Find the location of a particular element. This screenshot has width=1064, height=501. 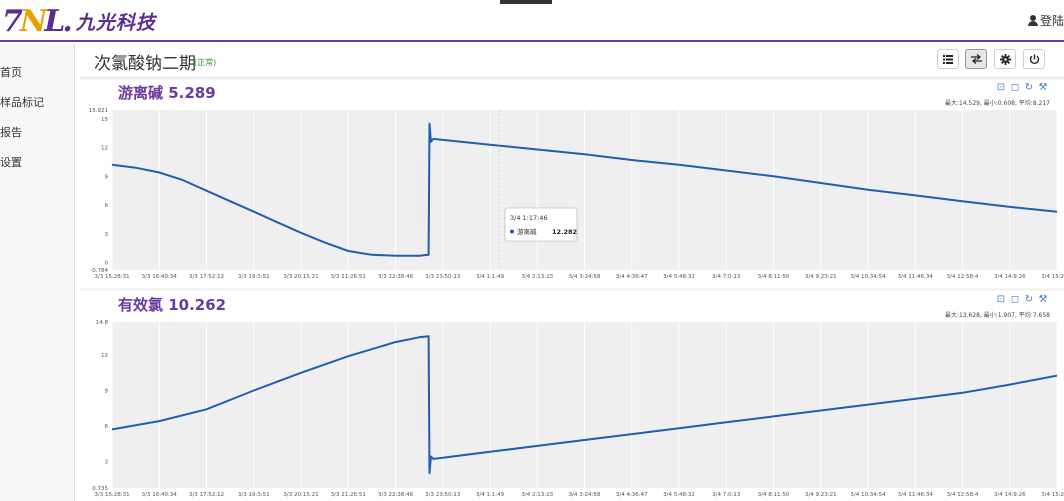

power-button is located at coordinates (1034, 59).